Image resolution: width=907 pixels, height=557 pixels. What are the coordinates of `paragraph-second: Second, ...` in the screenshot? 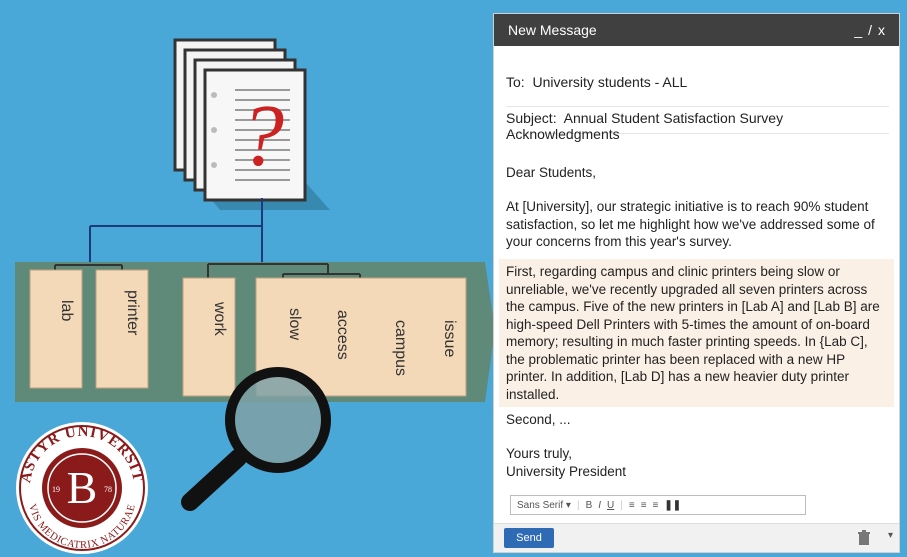 It's located at (538, 419).